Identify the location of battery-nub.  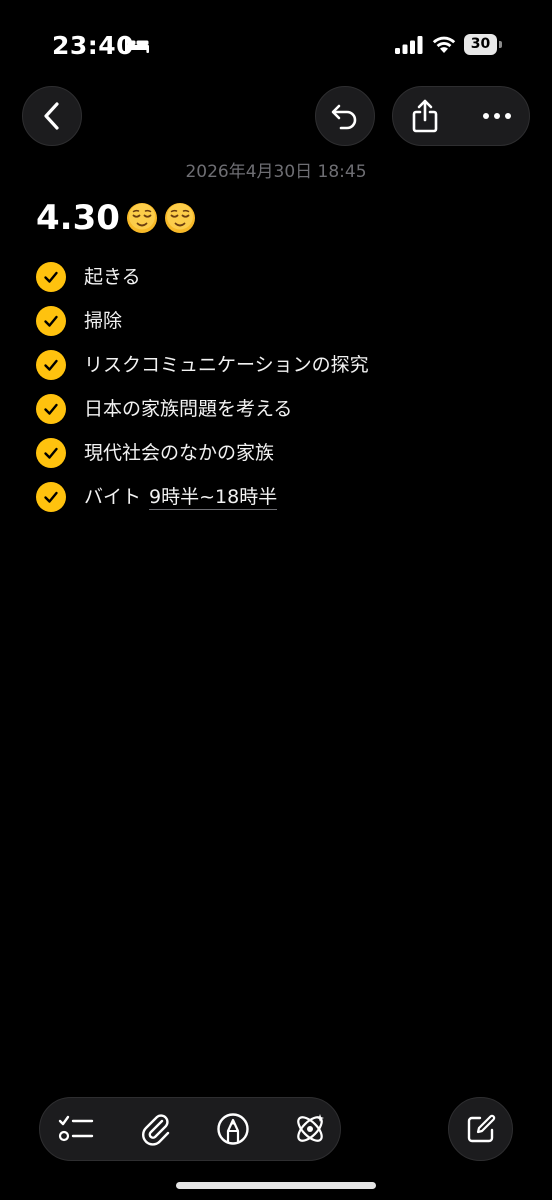
(500, 44).